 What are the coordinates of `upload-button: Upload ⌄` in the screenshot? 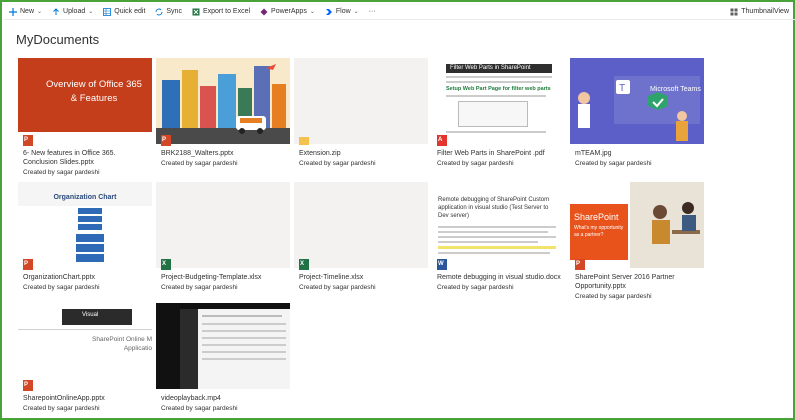 It's located at (72, 12).